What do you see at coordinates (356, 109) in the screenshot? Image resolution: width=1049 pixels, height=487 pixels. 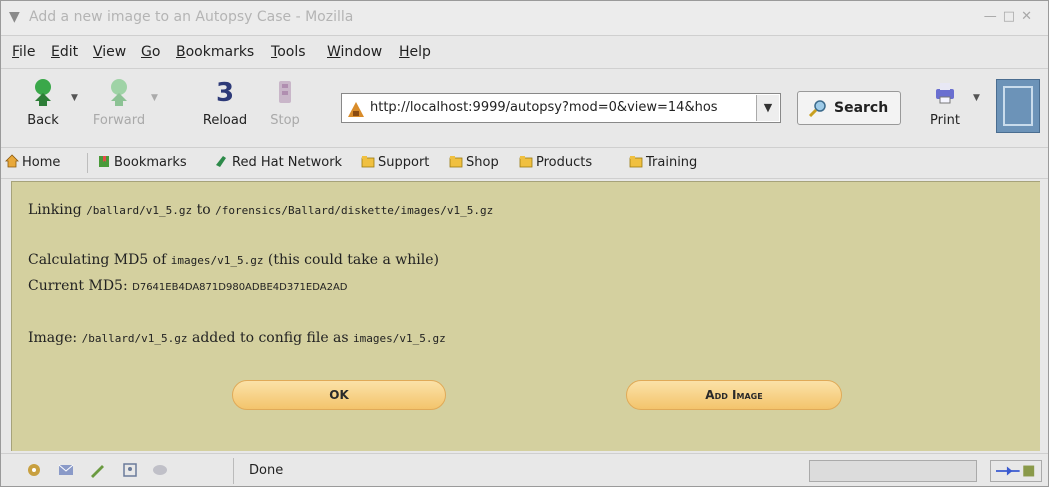 I see `site-icon` at bounding box center [356, 109].